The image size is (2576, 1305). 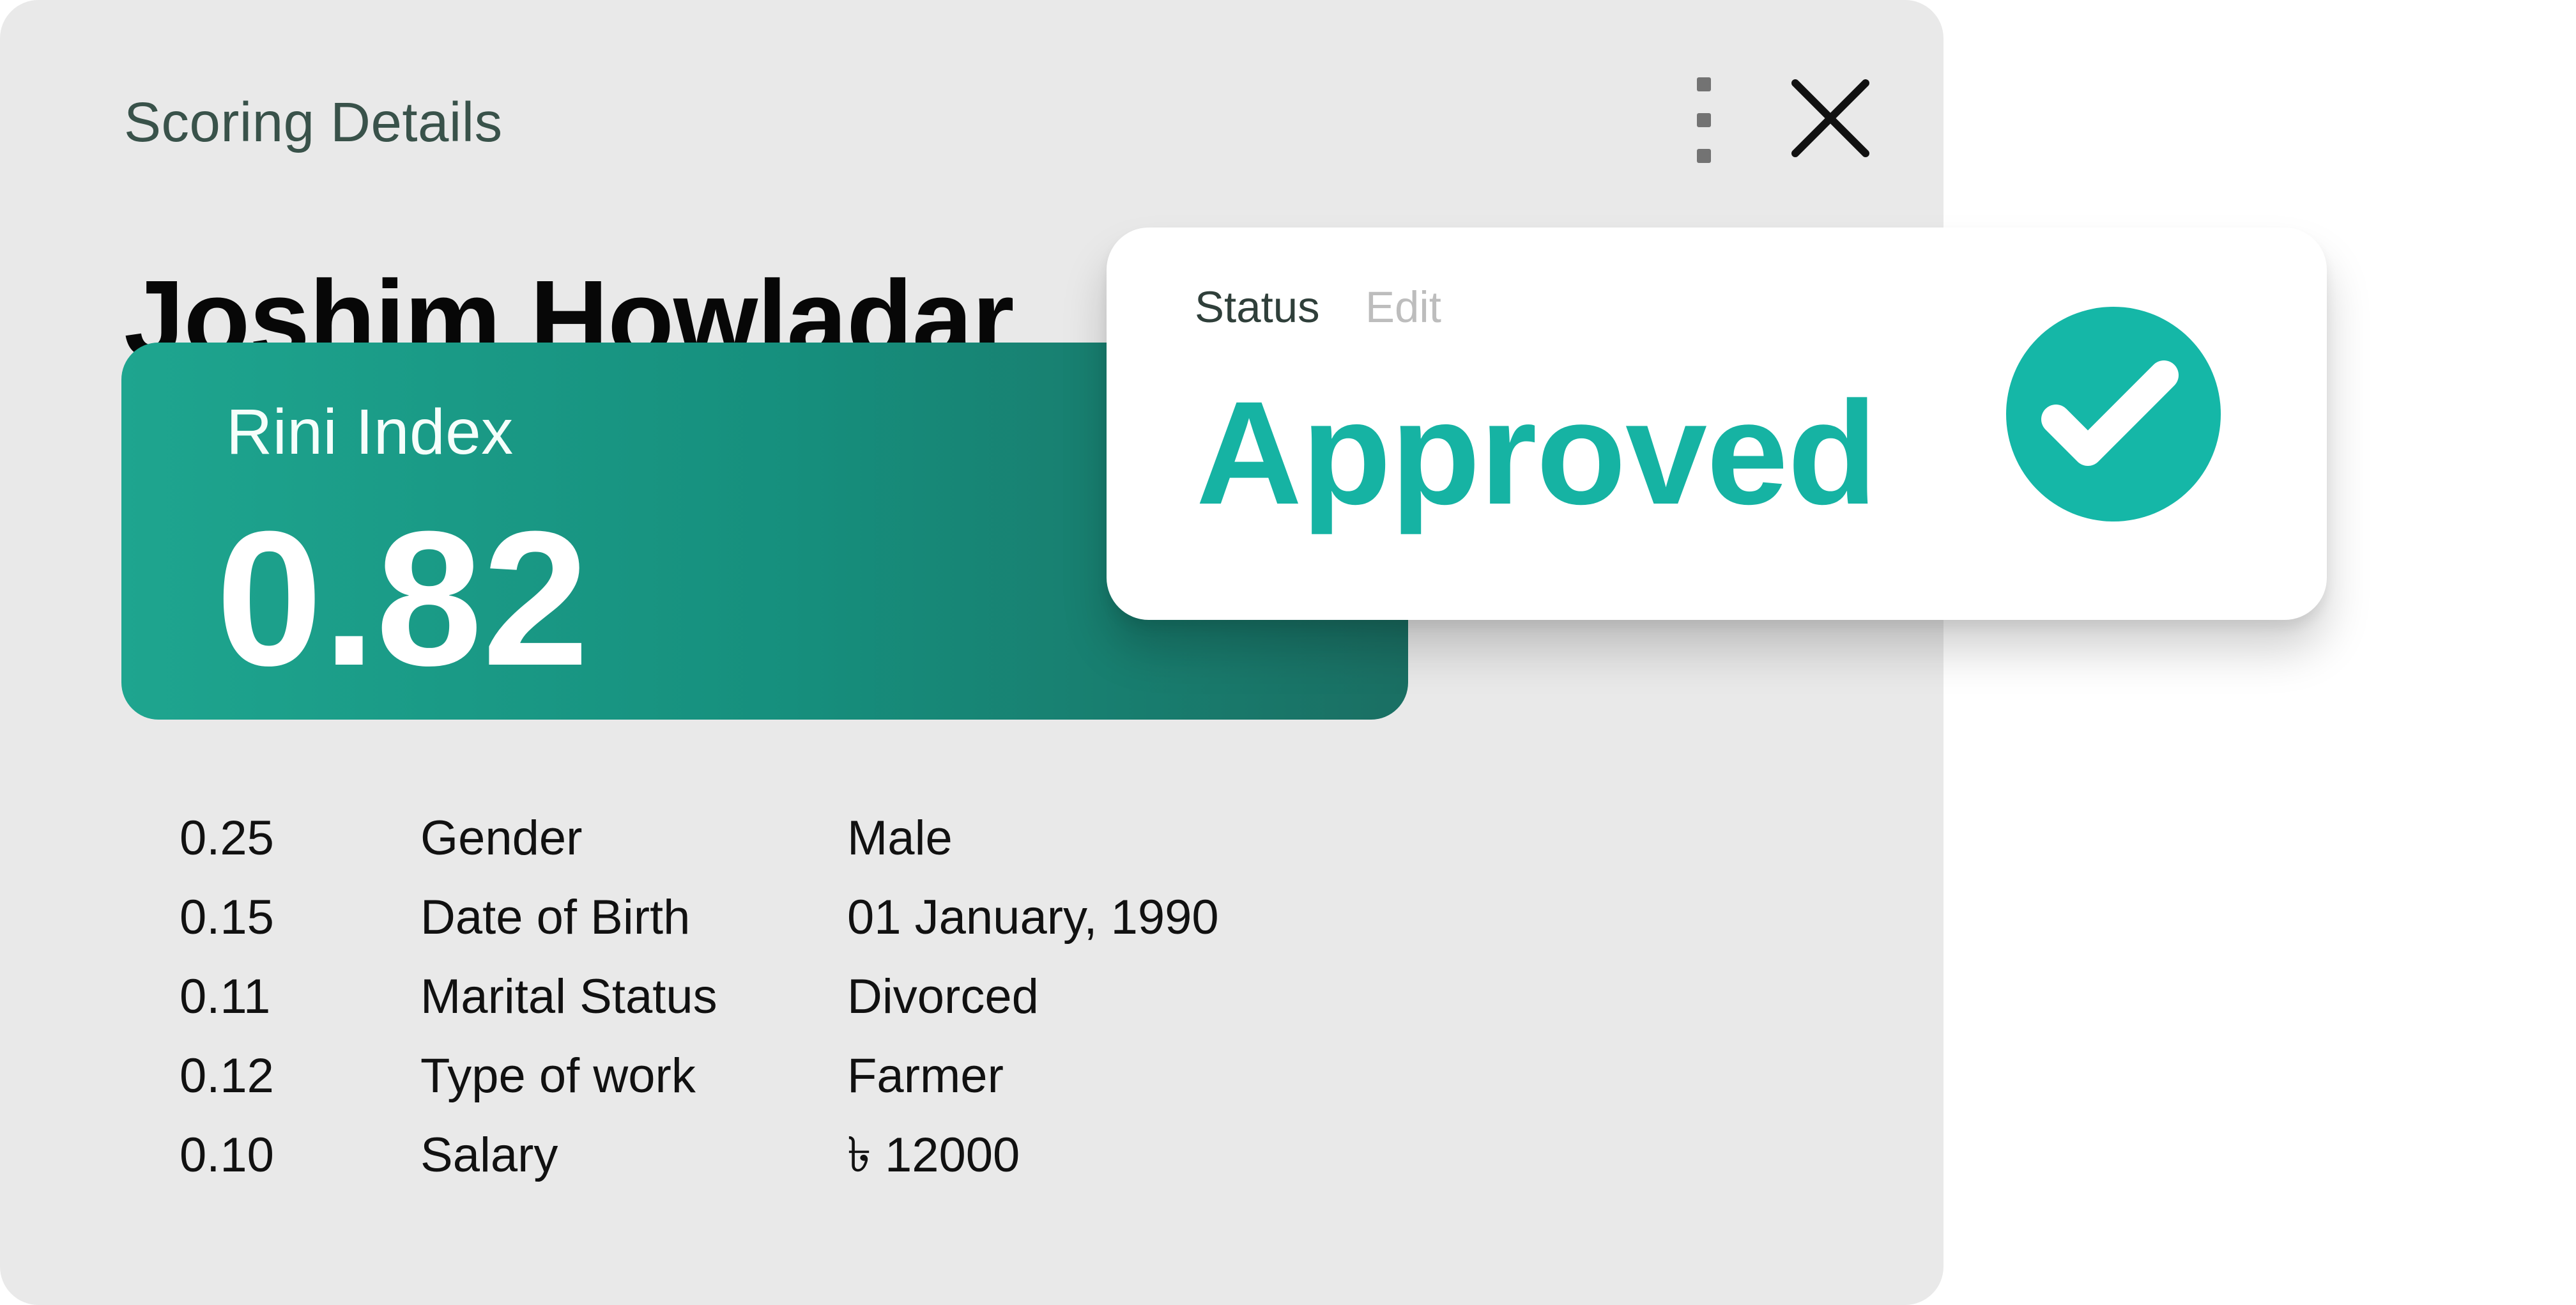 I want to click on detail-score: 0.15, so click(x=227, y=917).